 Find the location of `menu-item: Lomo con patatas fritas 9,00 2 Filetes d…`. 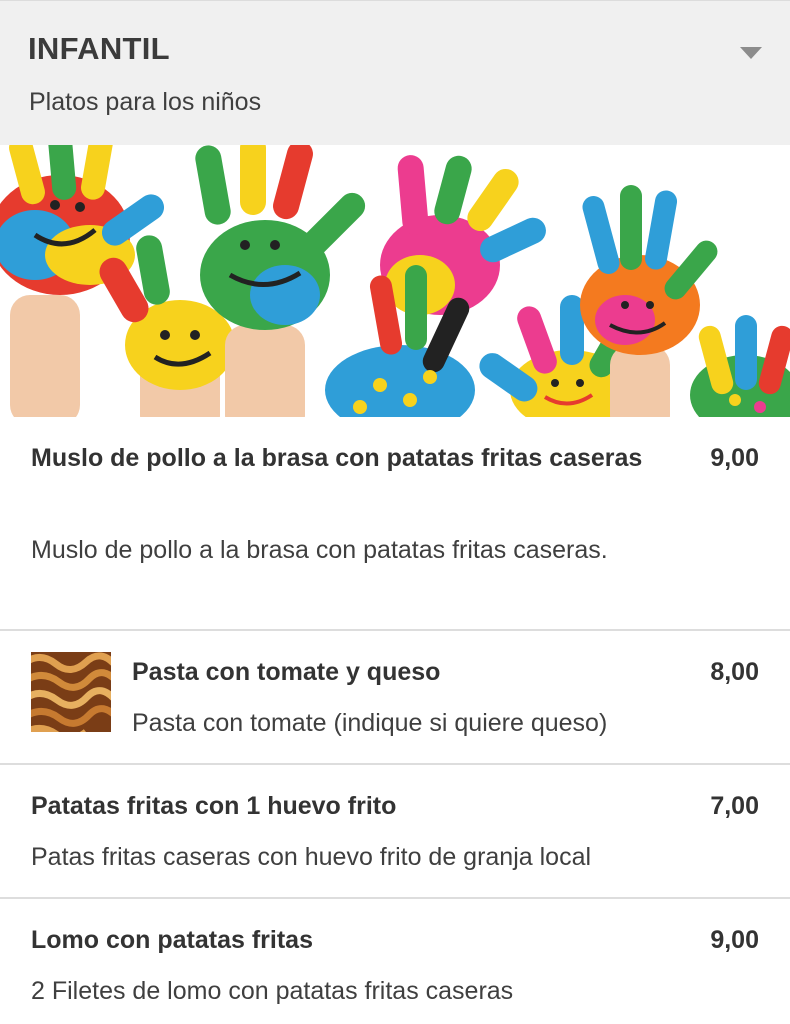

menu-item: Lomo con patatas fritas 9,00 2 Filetes d… is located at coordinates (395, 961).